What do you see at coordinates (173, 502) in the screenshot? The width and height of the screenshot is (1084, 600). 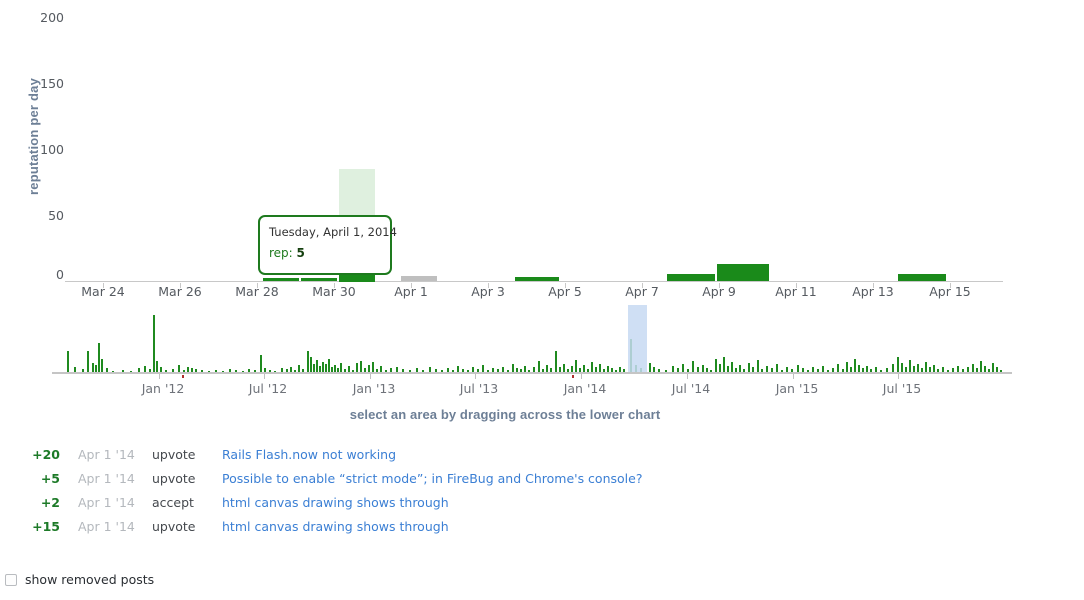 I see `post-action-type: accept` at bounding box center [173, 502].